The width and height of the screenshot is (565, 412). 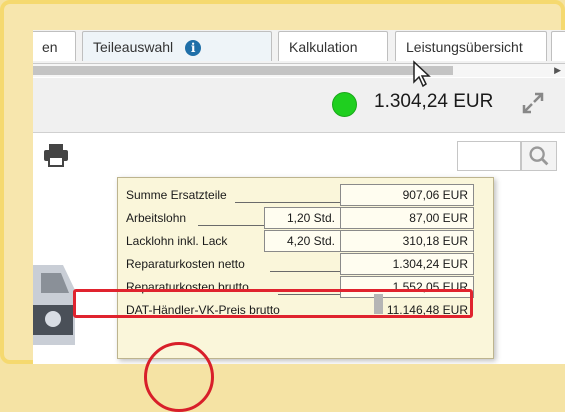 I want to click on highlight-box, so click(x=273, y=303).